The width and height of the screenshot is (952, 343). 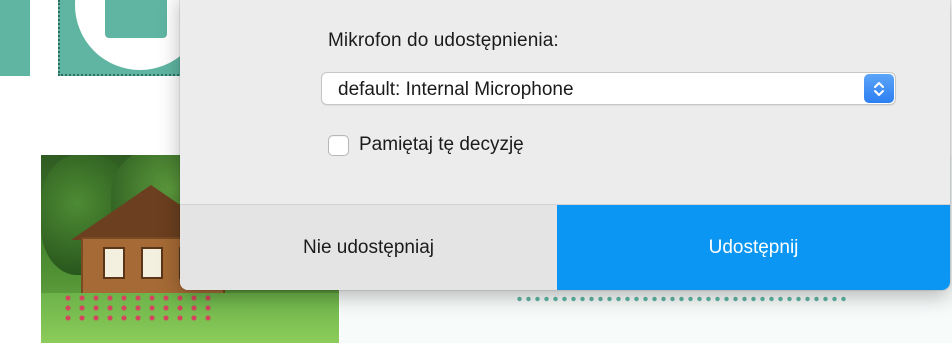 I want to click on microphone-label: Mikrofon do udostępnienia:, so click(x=443, y=40).